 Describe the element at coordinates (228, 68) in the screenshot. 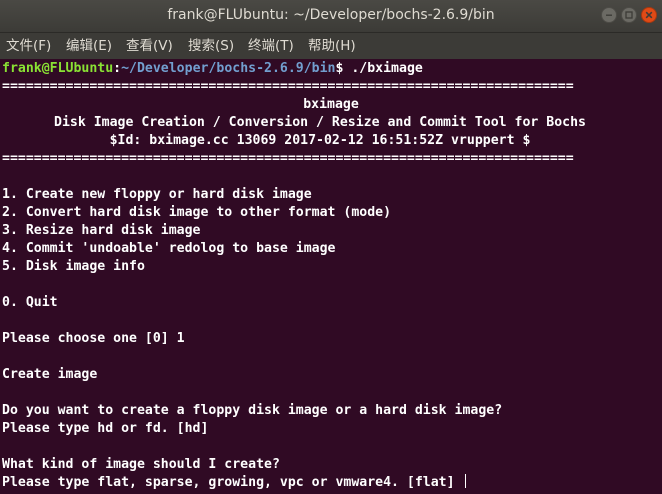

I see `prompt-path: ~/Developer/bochs-2.6.9/bin` at that location.